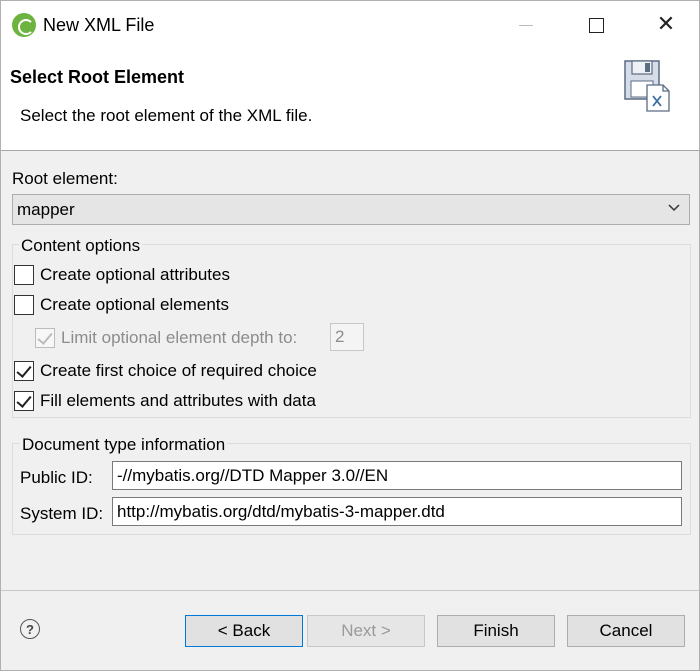 The width and height of the screenshot is (700, 671). Describe the element at coordinates (24, 25) in the screenshot. I see `spring-app-icon` at that location.